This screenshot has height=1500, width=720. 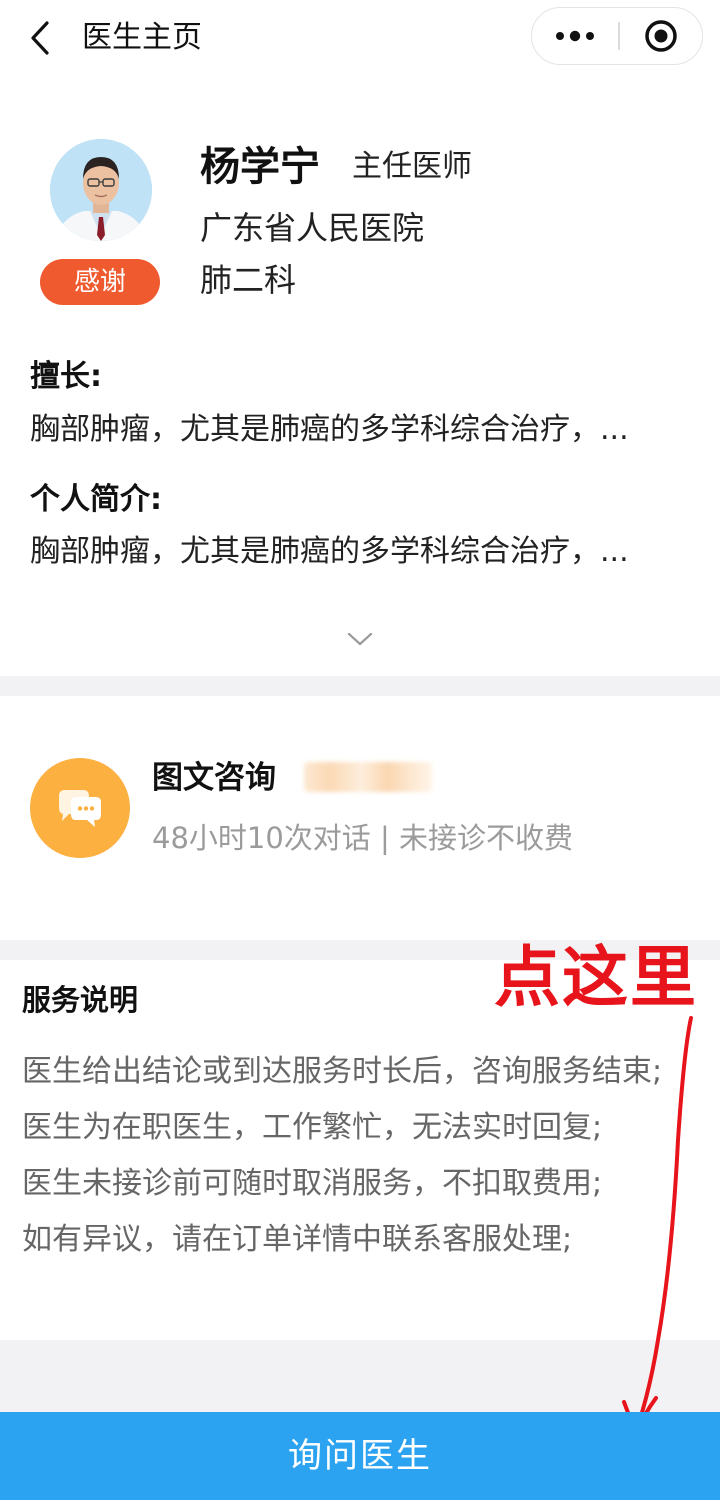 What do you see at coordinates (96, 499) in the screenshot?
I see `bio-label: 个人简介:` at bounding box center [96, 499].